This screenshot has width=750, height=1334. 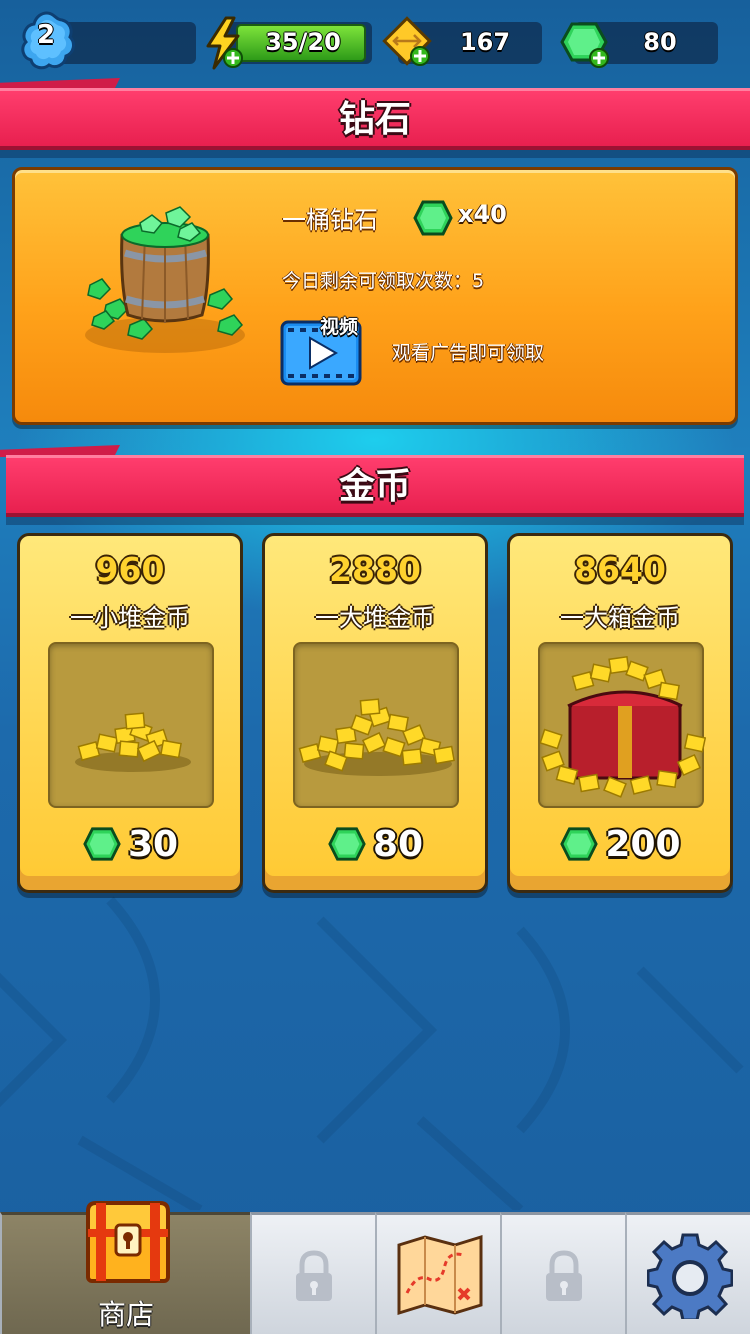 I want to click on offer-name: 一桶钻石, so click(x=330, y=220).